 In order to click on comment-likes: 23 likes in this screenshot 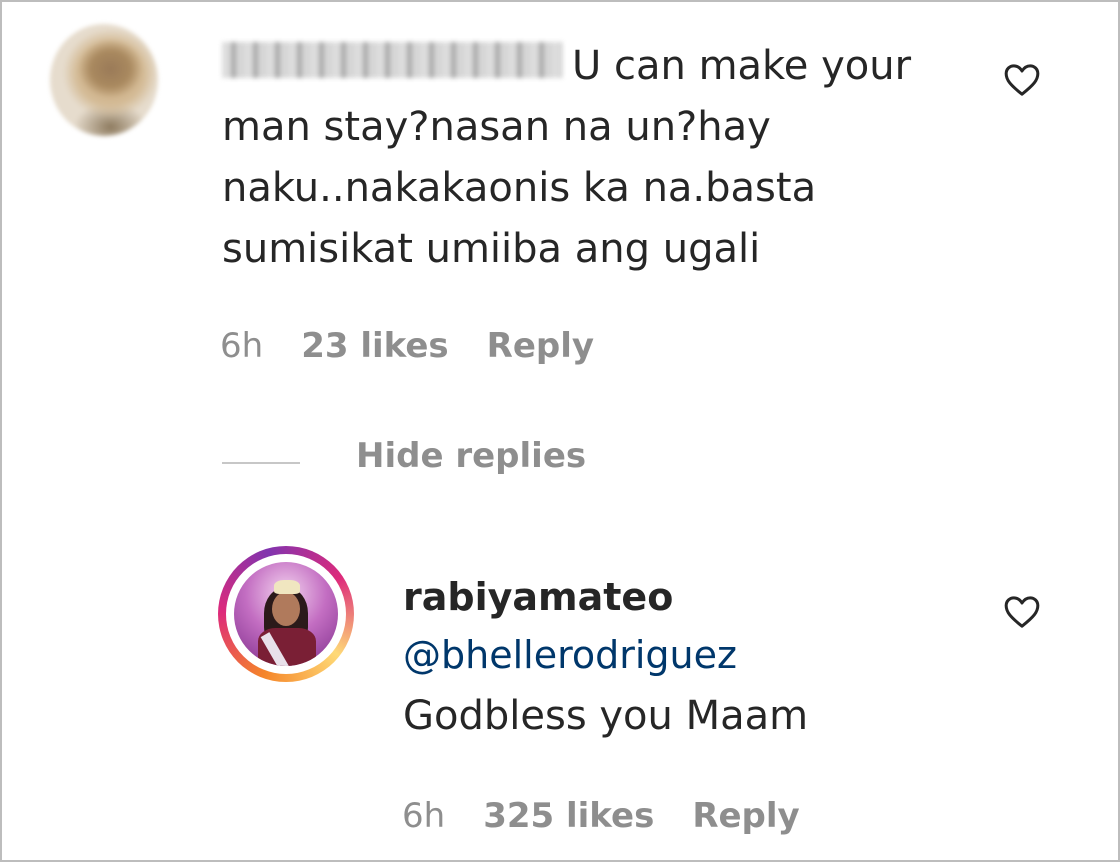, I will do `click(374, 346)`.